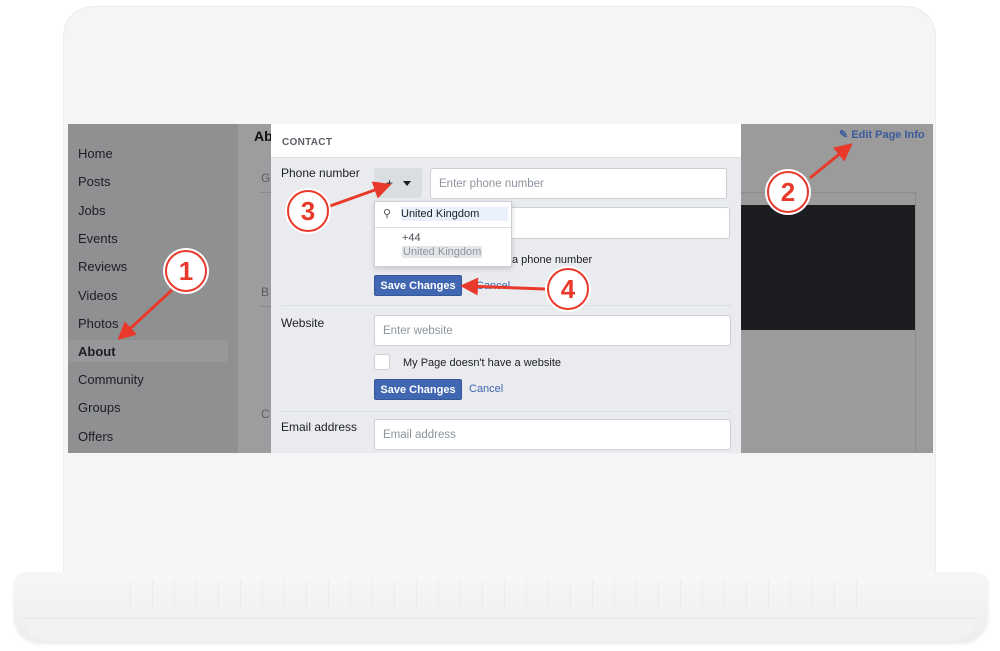  I want to click on sidebar-item-jobs: Jobs, so click(91, 210).